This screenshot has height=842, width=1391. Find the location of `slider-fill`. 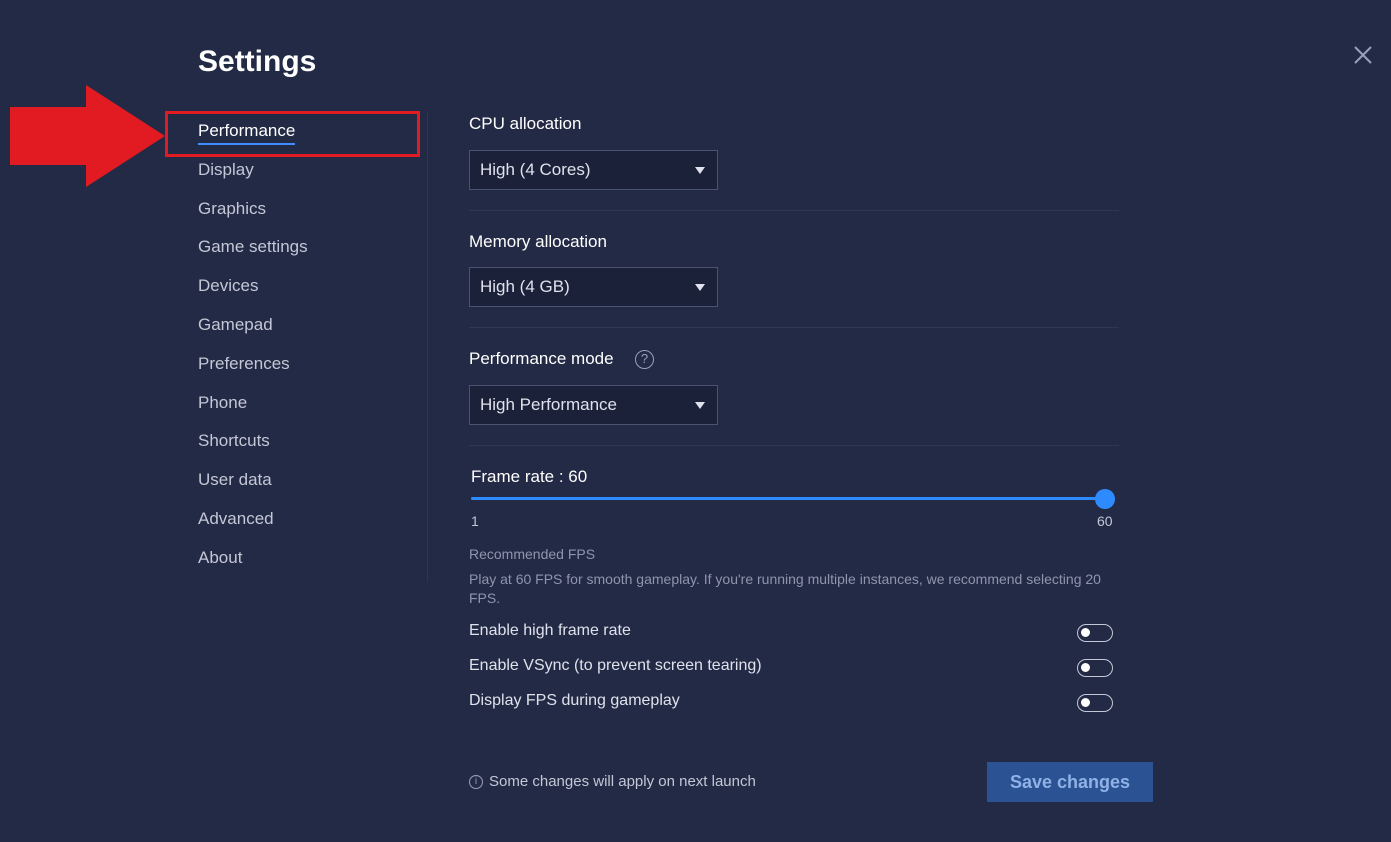

slider-fill is located at coordinates (788, 498).